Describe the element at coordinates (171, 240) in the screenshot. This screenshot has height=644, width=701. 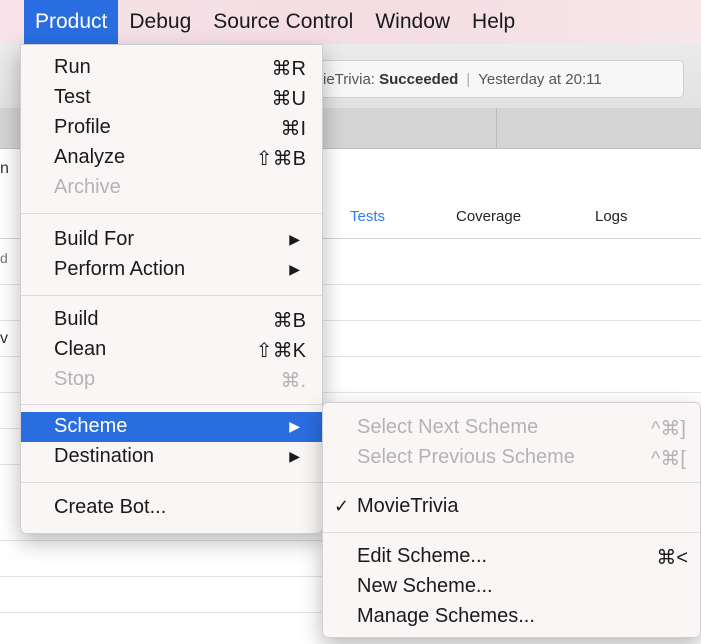
I see `menu-item-build-for: Build For ▶` at that location.